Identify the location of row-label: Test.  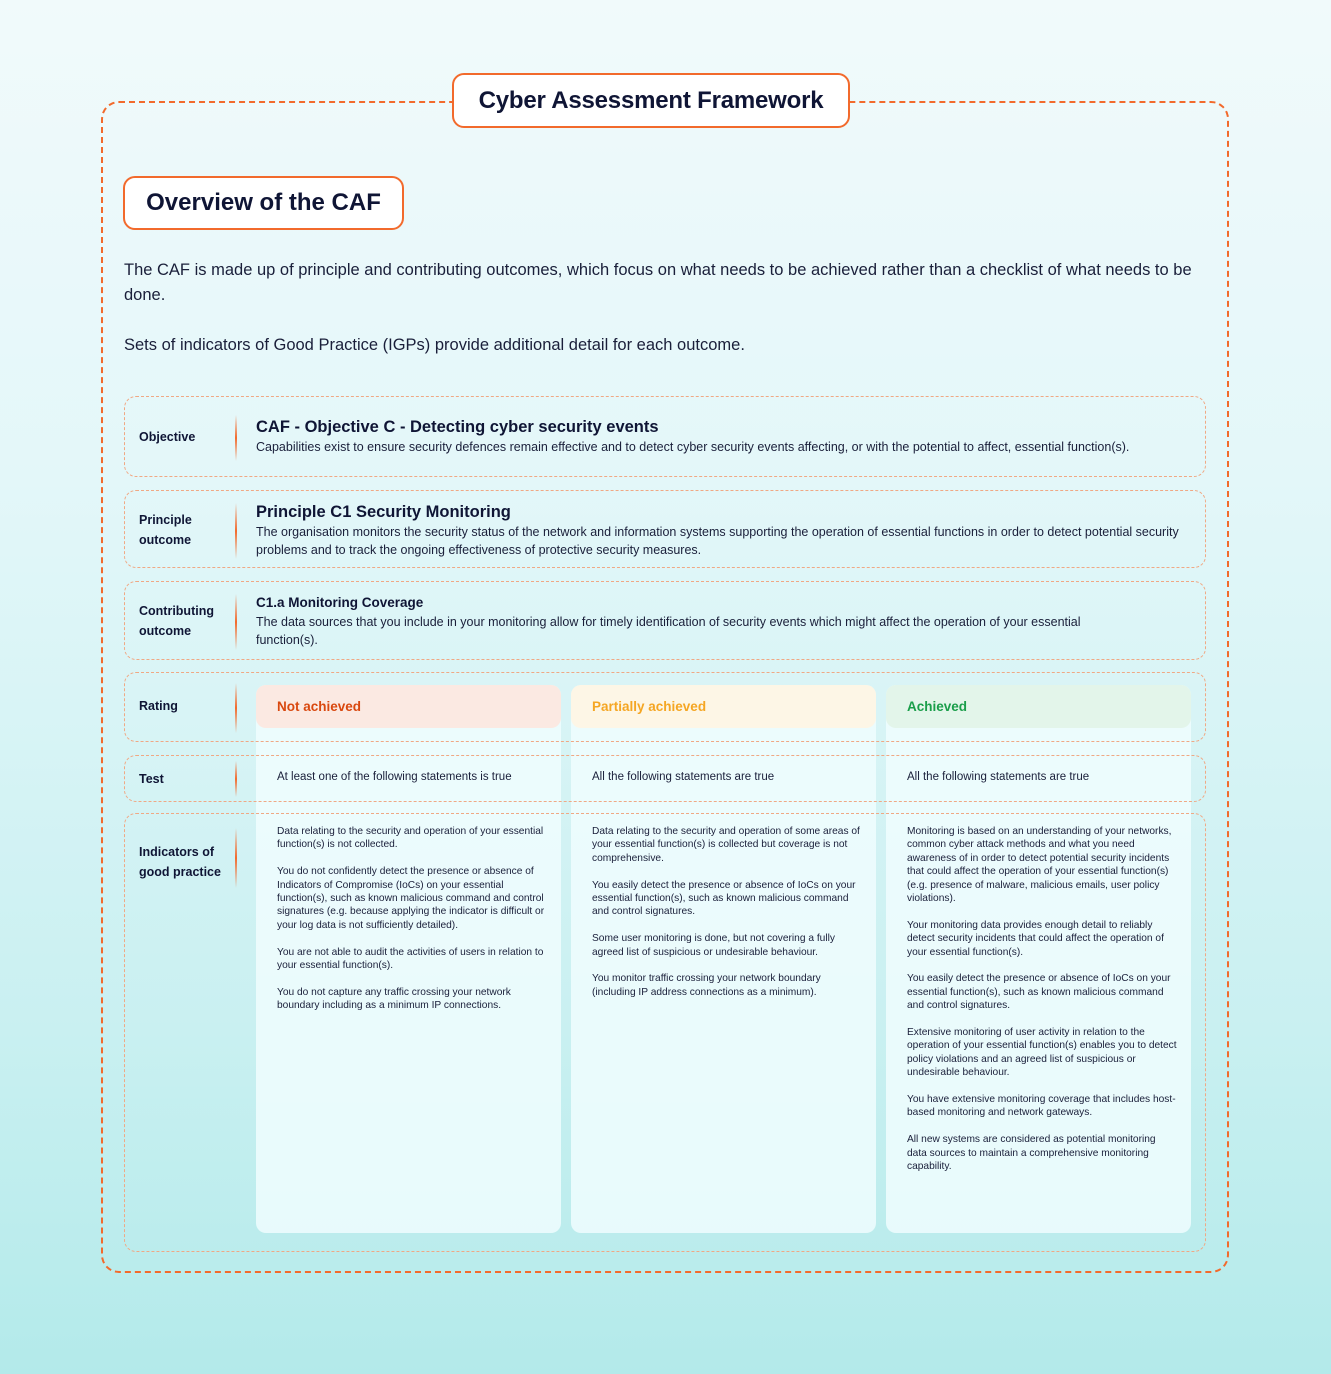
(151, 779).